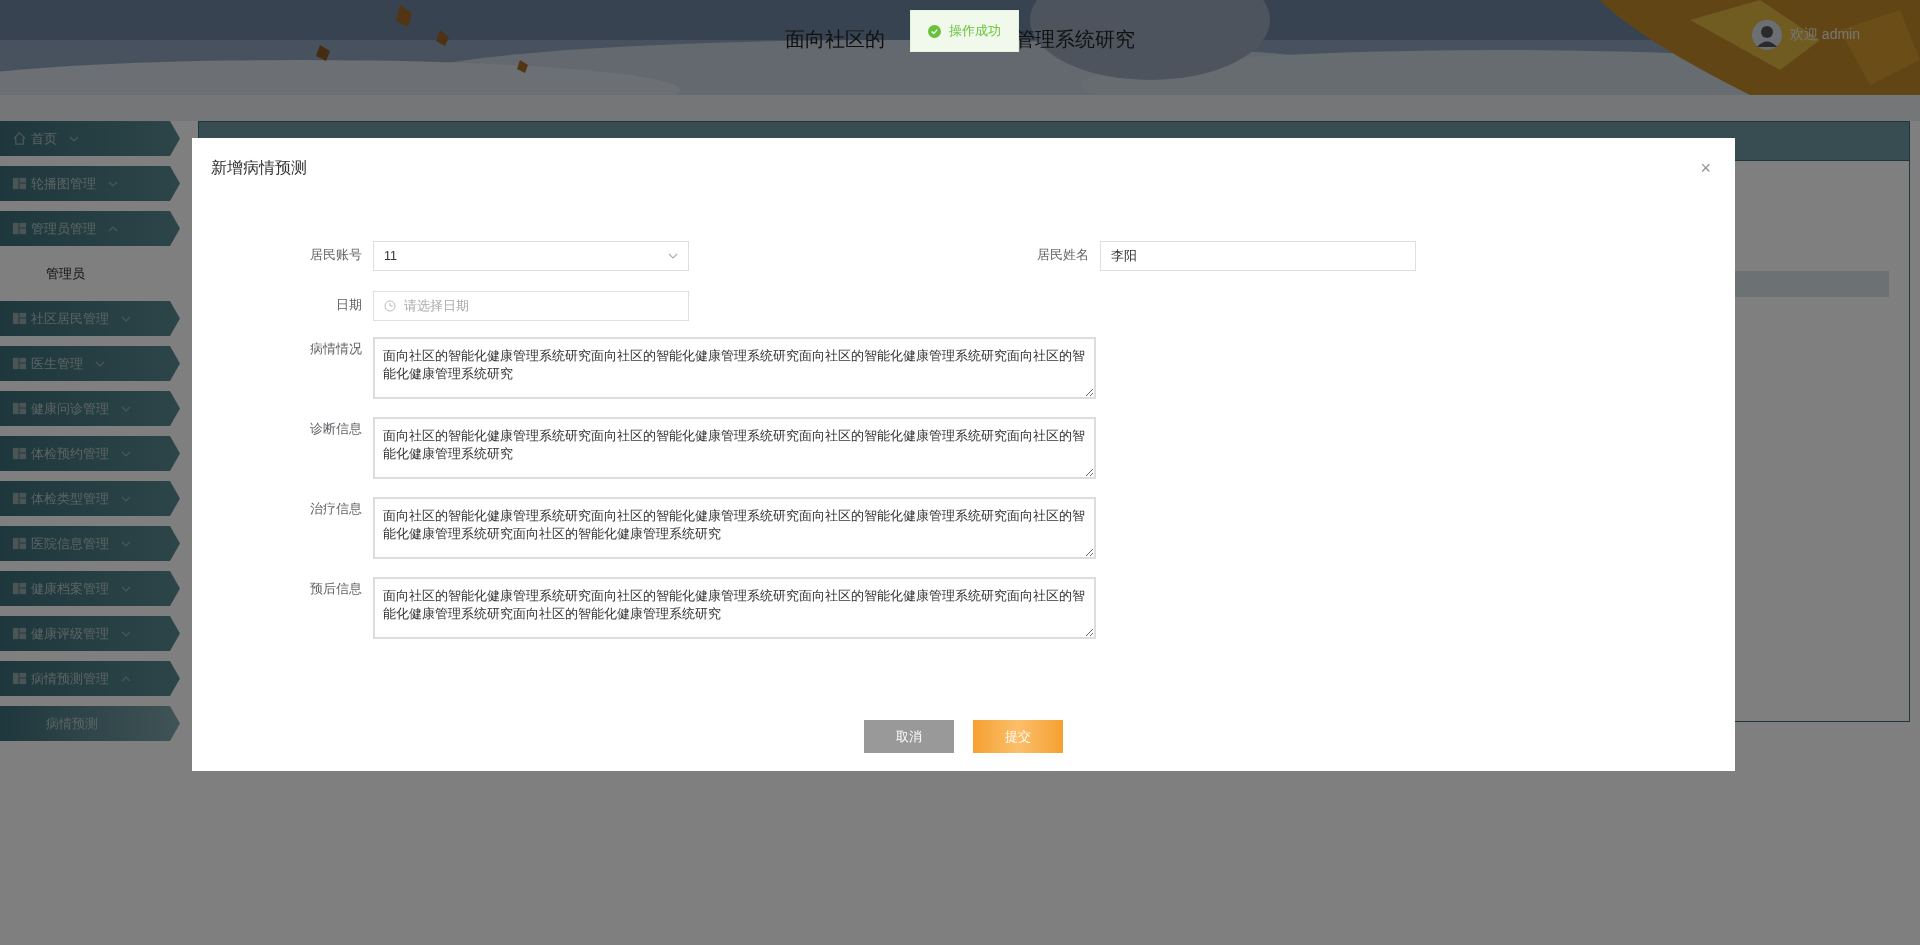 This screenshot has width=1920, height=945. I want to click on clock-icon, so click(390, 306).